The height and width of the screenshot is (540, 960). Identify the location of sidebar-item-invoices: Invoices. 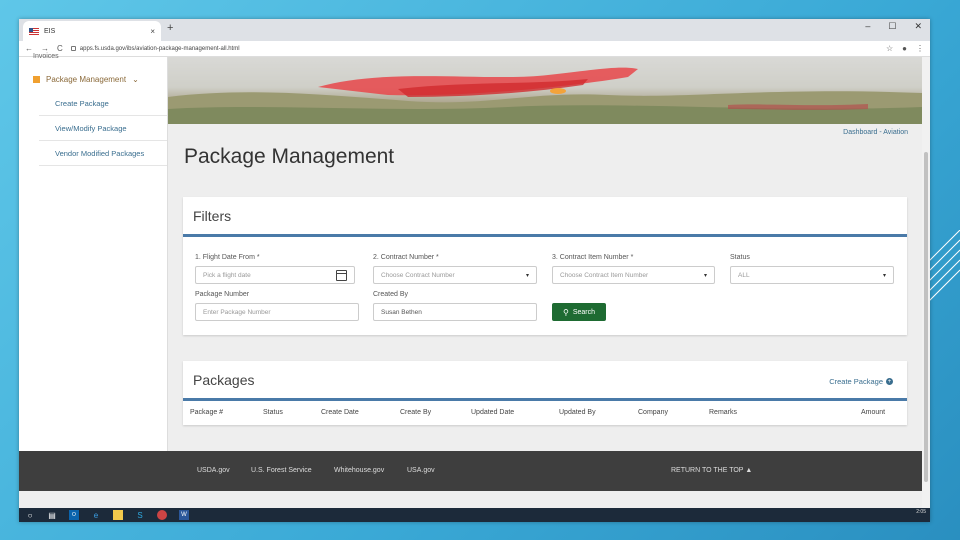
(46, 56).